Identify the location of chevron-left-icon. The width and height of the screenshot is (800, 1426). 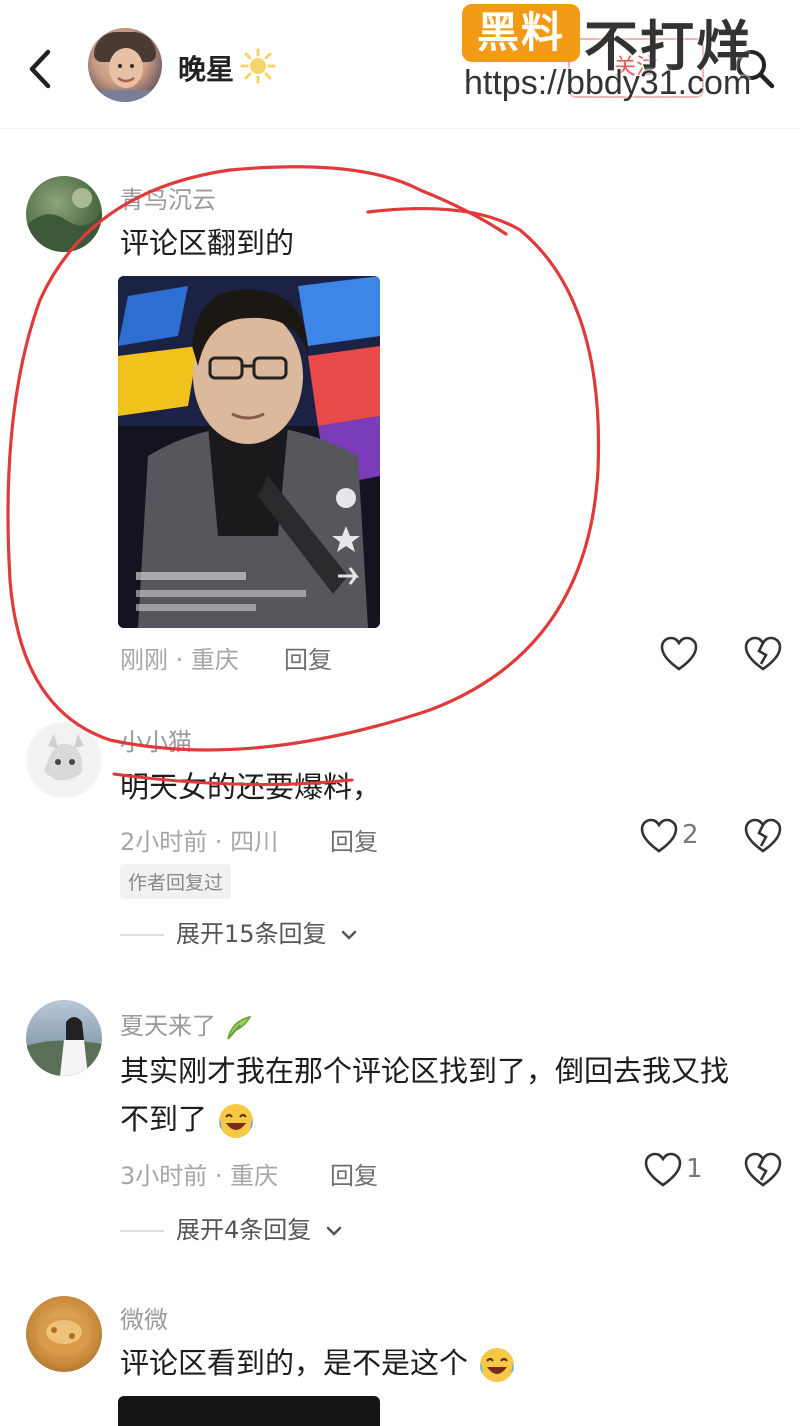
(40, 69).